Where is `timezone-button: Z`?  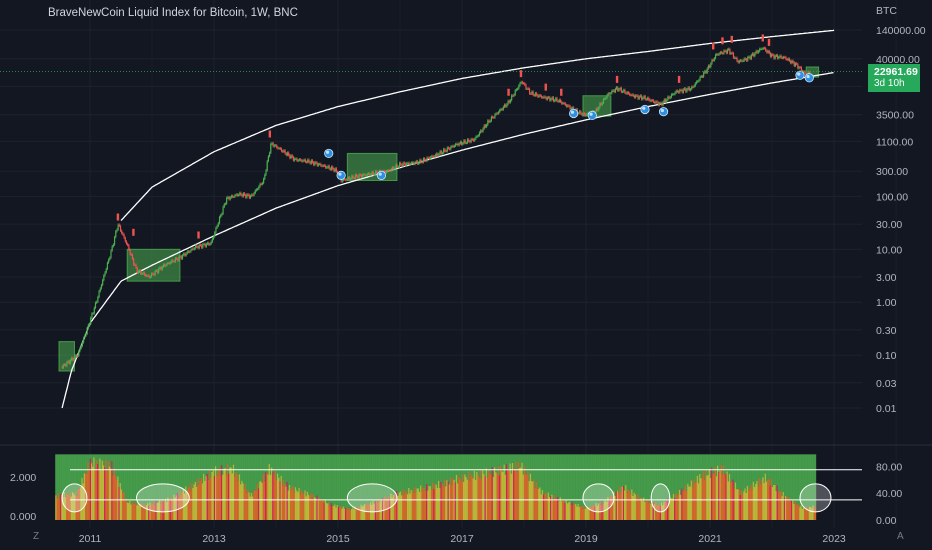
timezone-button: Z is located at coordinates (36, 536).